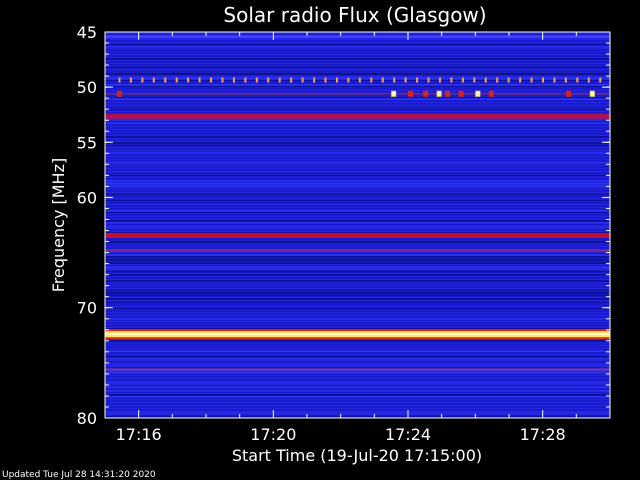 This screenshot has width=640, height=480. Describe the element at coordinates (87, 32) in the screenshot. I see `y-tick-label: 45` at that location.